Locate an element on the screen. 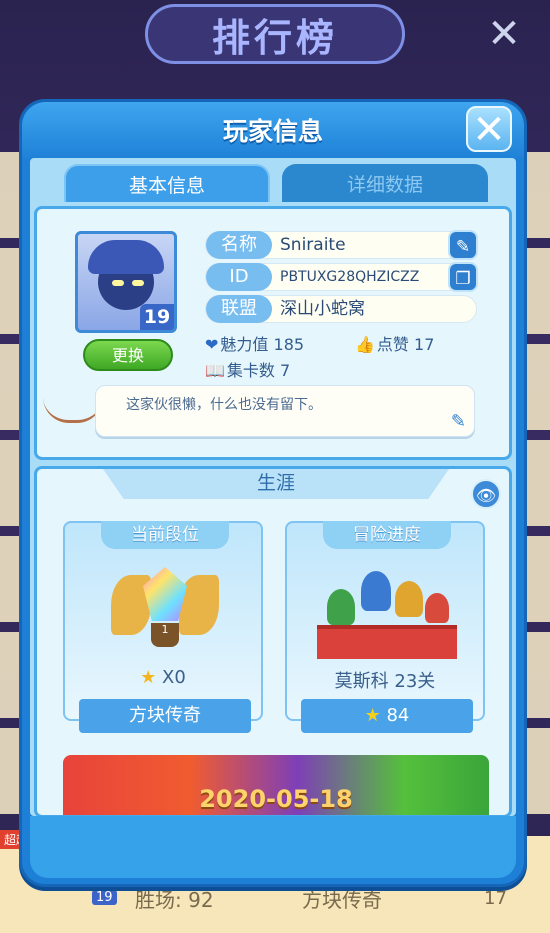  avatar-hat is located at coordinates (126, 257).